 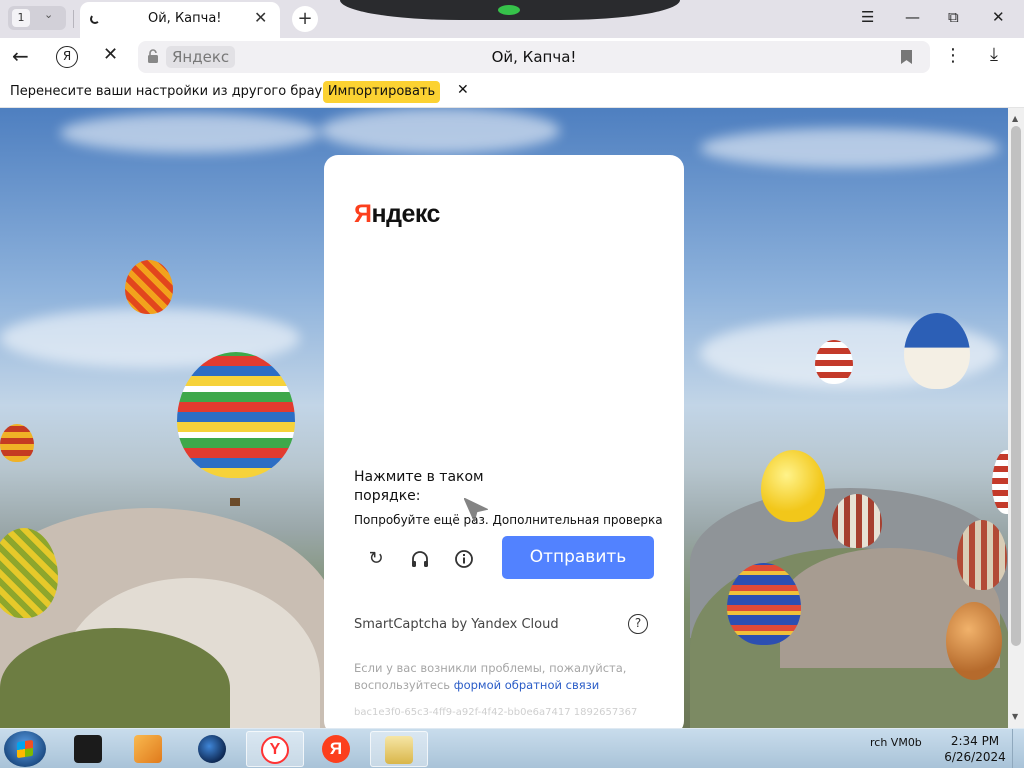 What do you see at coordinates (998, 17) in the screenshot?
I see `window-close-icon: ✕` at bounding box center [998, 17].